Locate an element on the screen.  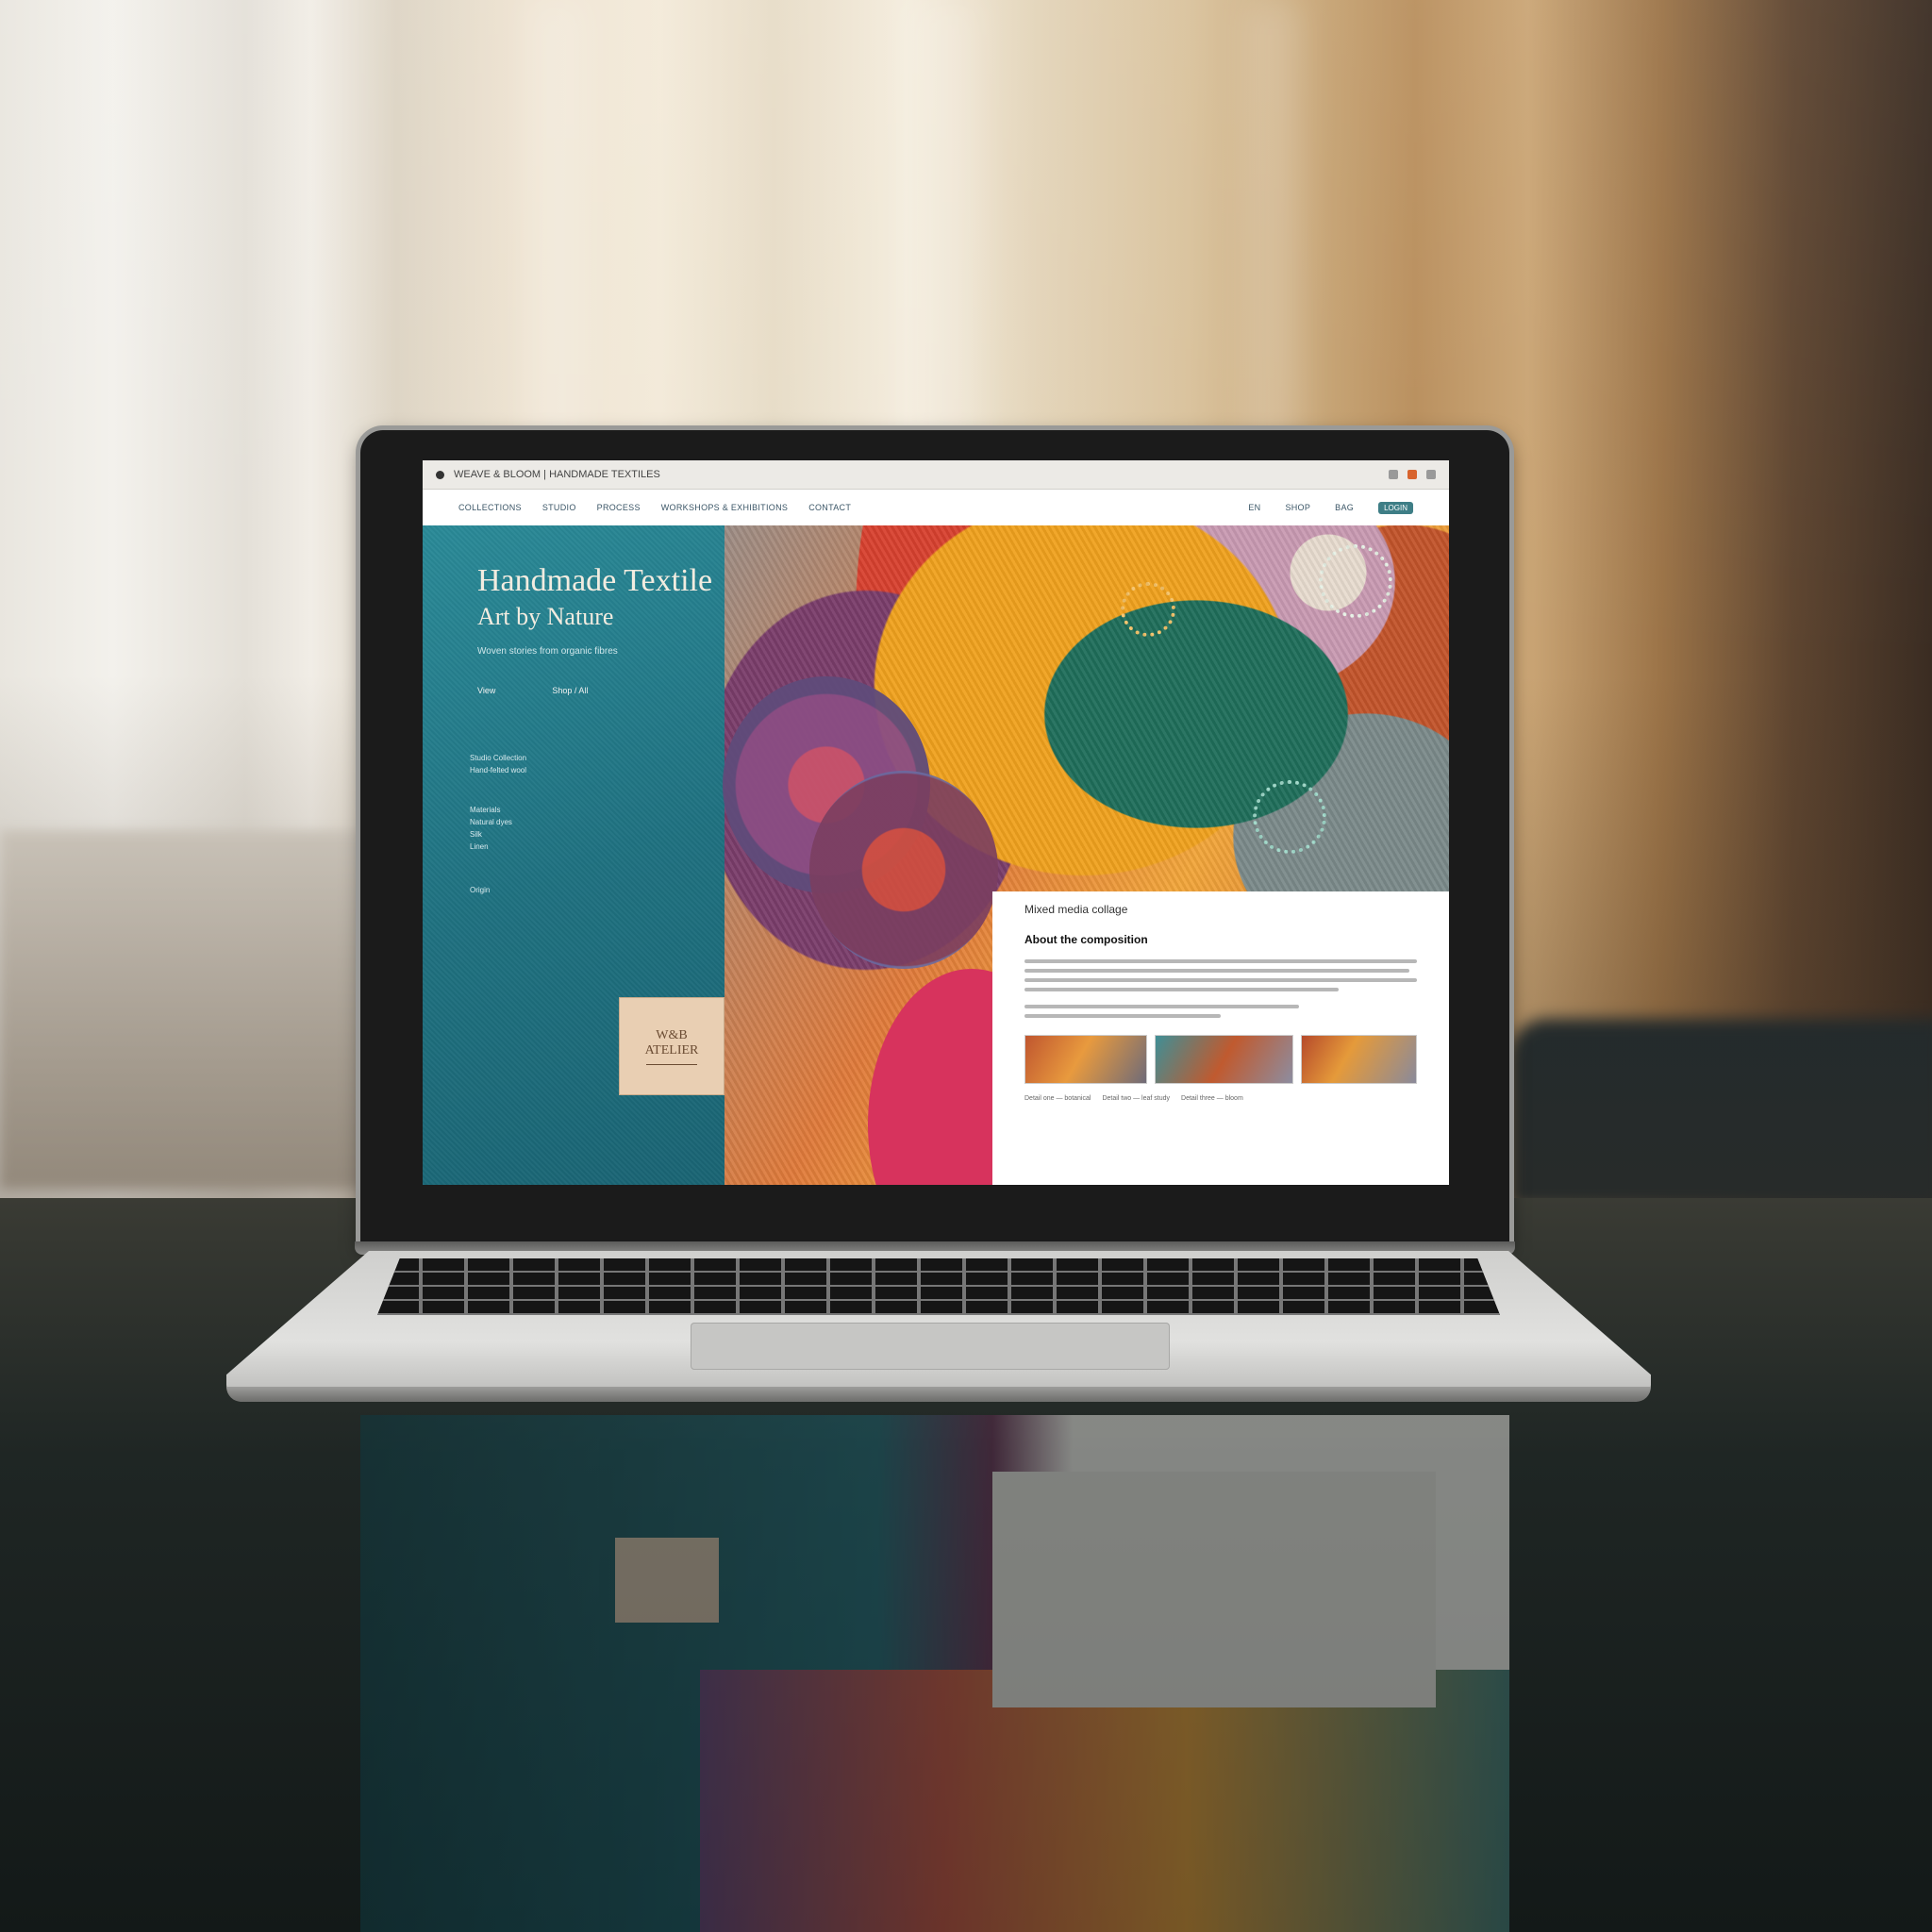
reflection-badge is located at coordinates (667, 1581).